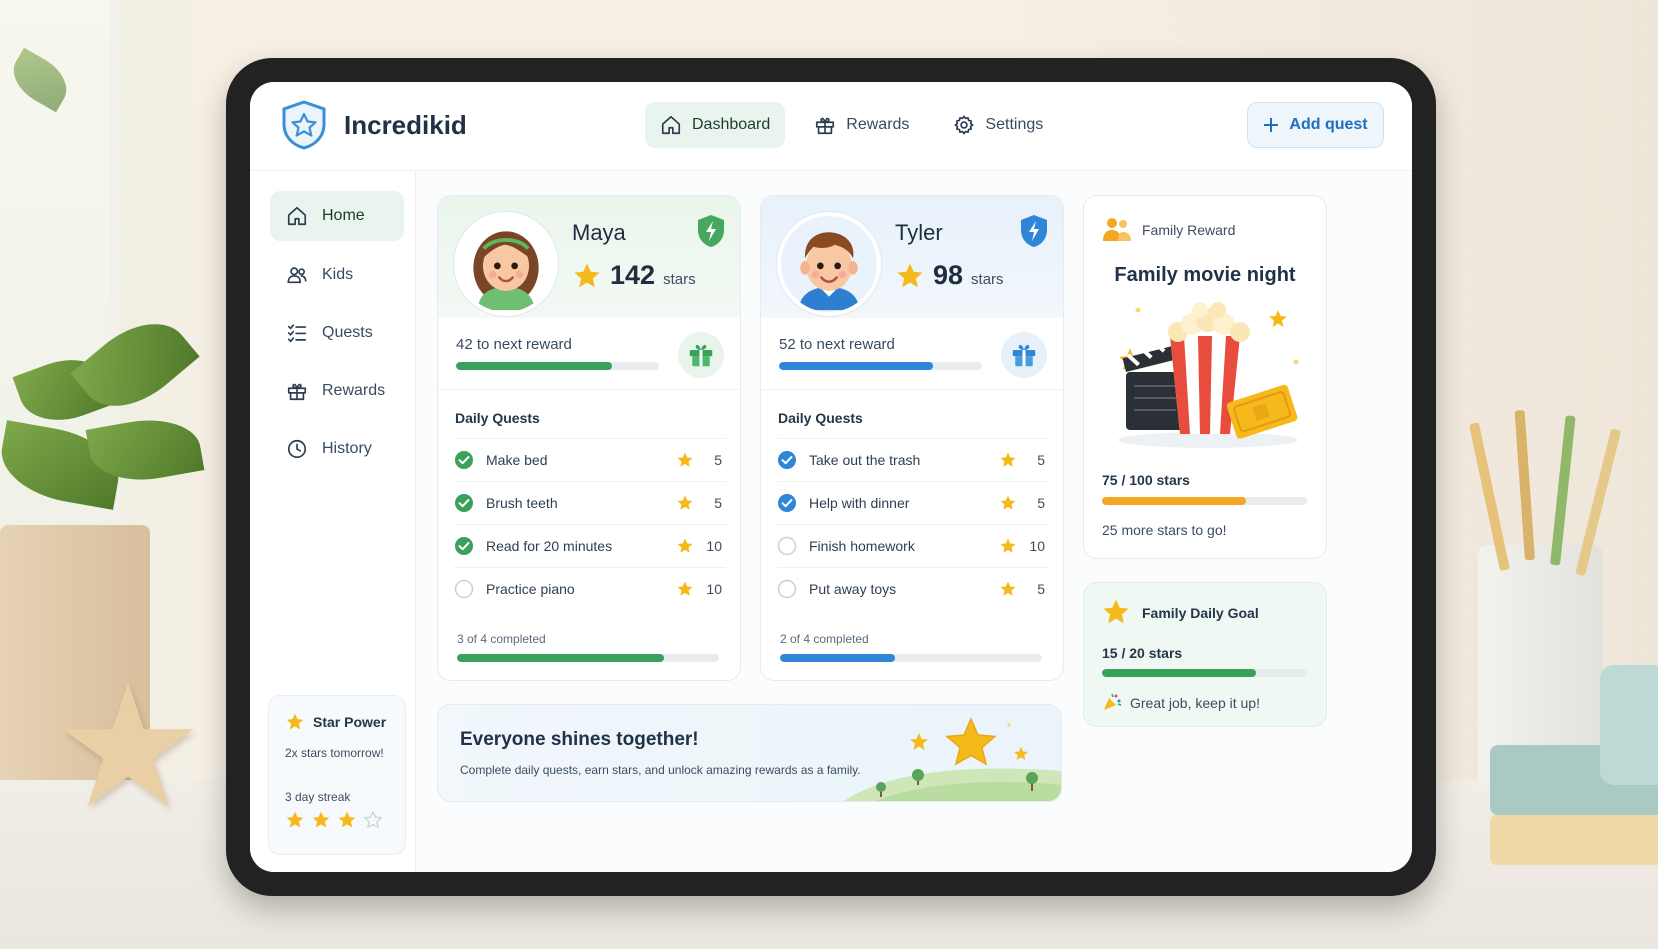 Image resolution: width=1658 pixels, height=949 pixels. What do you see at coordinates (297, 275) in the screenshot?
I see `users-icon` at bounding box center [297, 275].